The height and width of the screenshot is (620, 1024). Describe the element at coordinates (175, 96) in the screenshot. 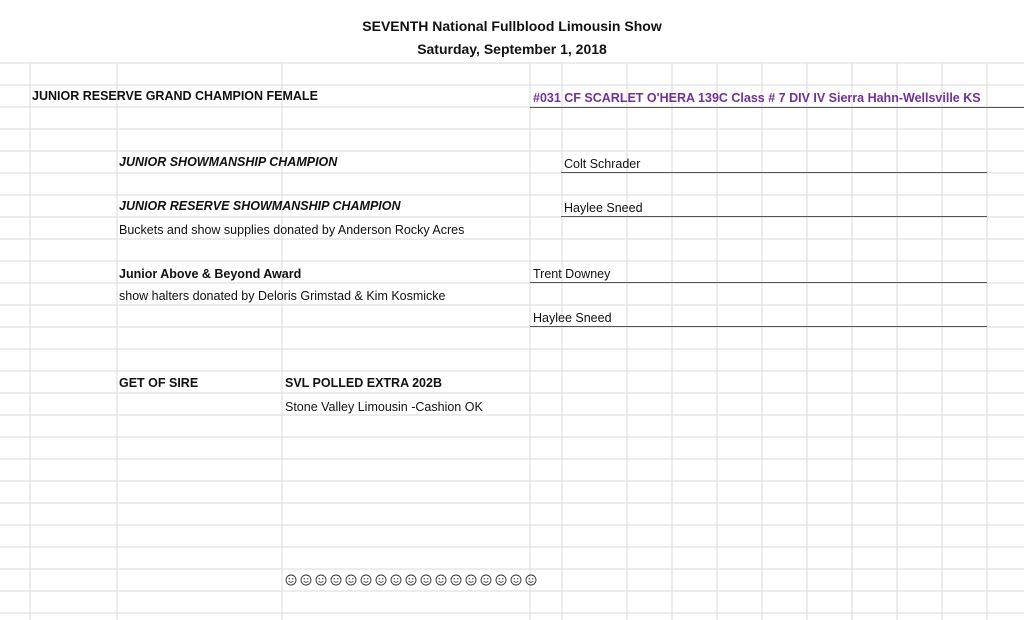

I see `award-label-junior-reserve-grand-champion-female: JUNIOR RESERVE GRAND CHAMPION FEMALE` at that location.